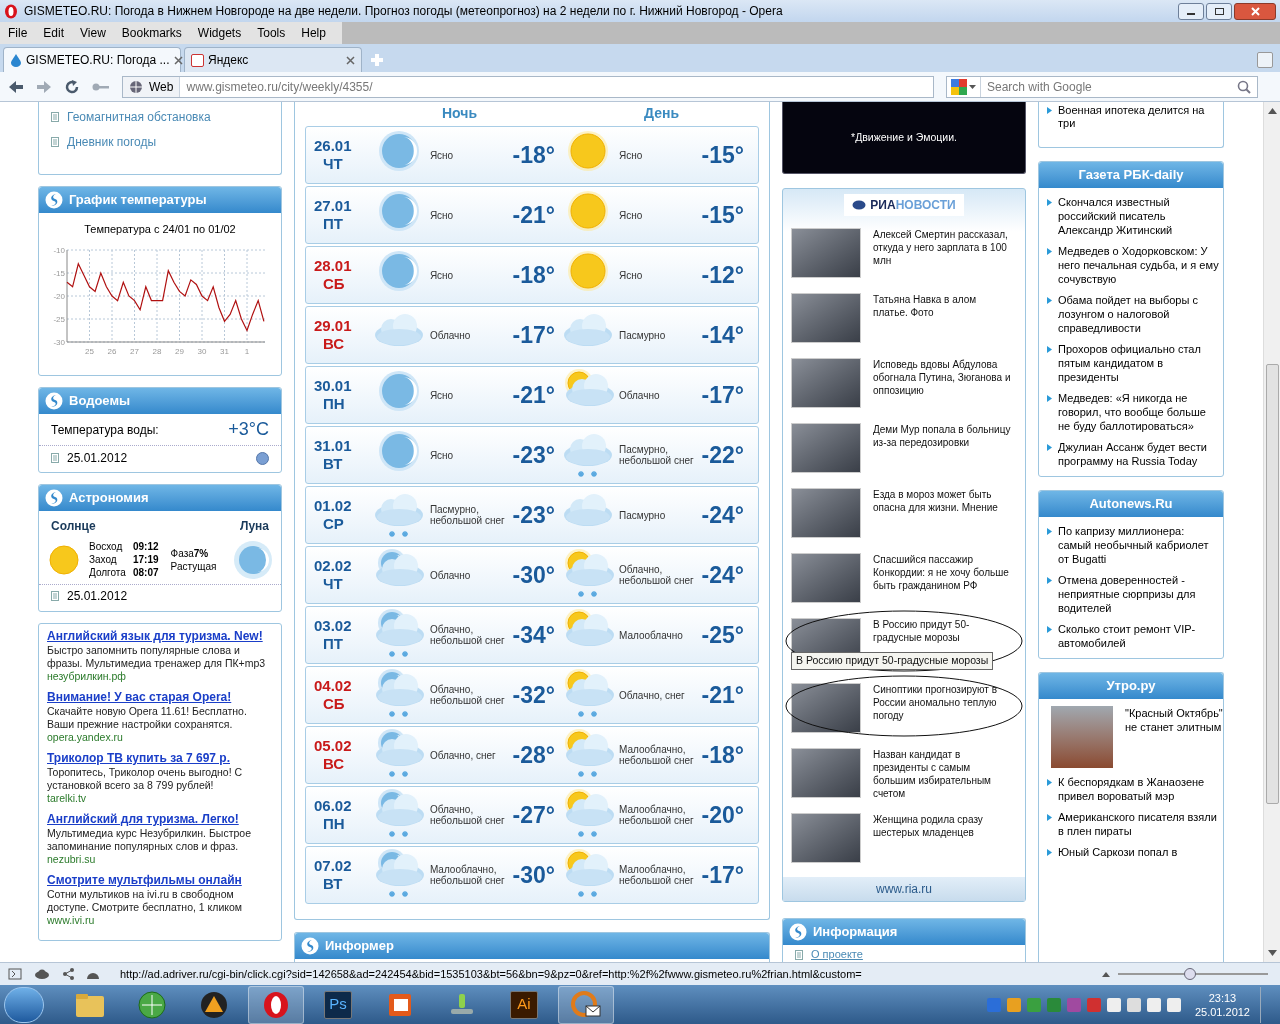 Image resolution: width=1280 pixels, height=1024 pixels. I want to click on nav-link: Дневник погоды, so click(112, 142).